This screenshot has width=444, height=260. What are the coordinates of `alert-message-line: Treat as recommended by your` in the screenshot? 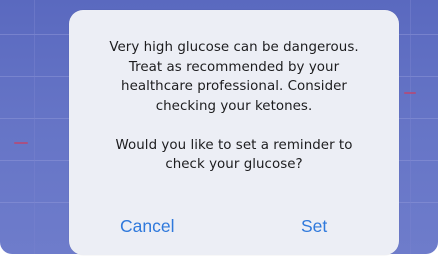 It's located at (234, 67).